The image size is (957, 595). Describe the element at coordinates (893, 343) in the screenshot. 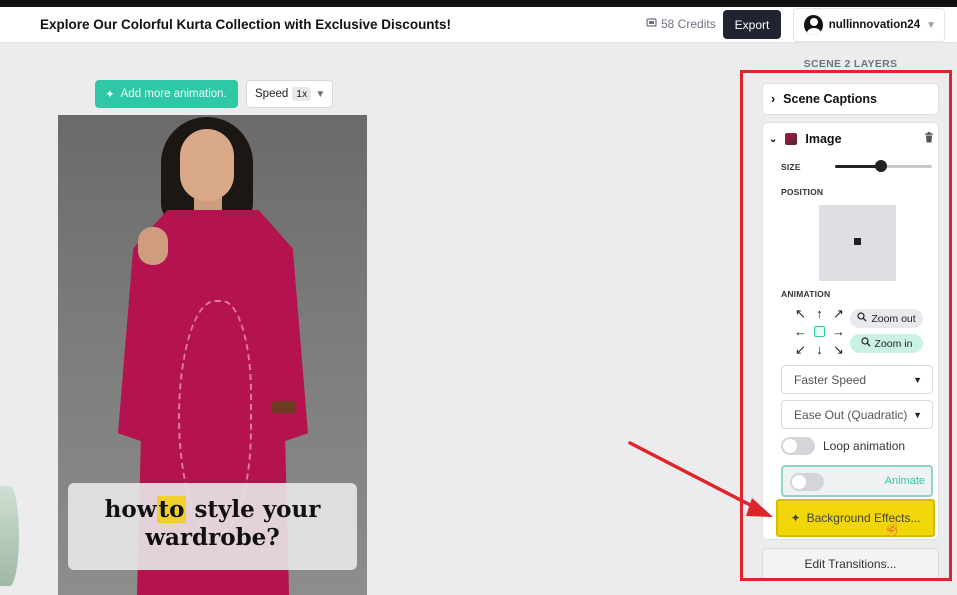

I see `zoom-in-label: Zoom in` at that location.